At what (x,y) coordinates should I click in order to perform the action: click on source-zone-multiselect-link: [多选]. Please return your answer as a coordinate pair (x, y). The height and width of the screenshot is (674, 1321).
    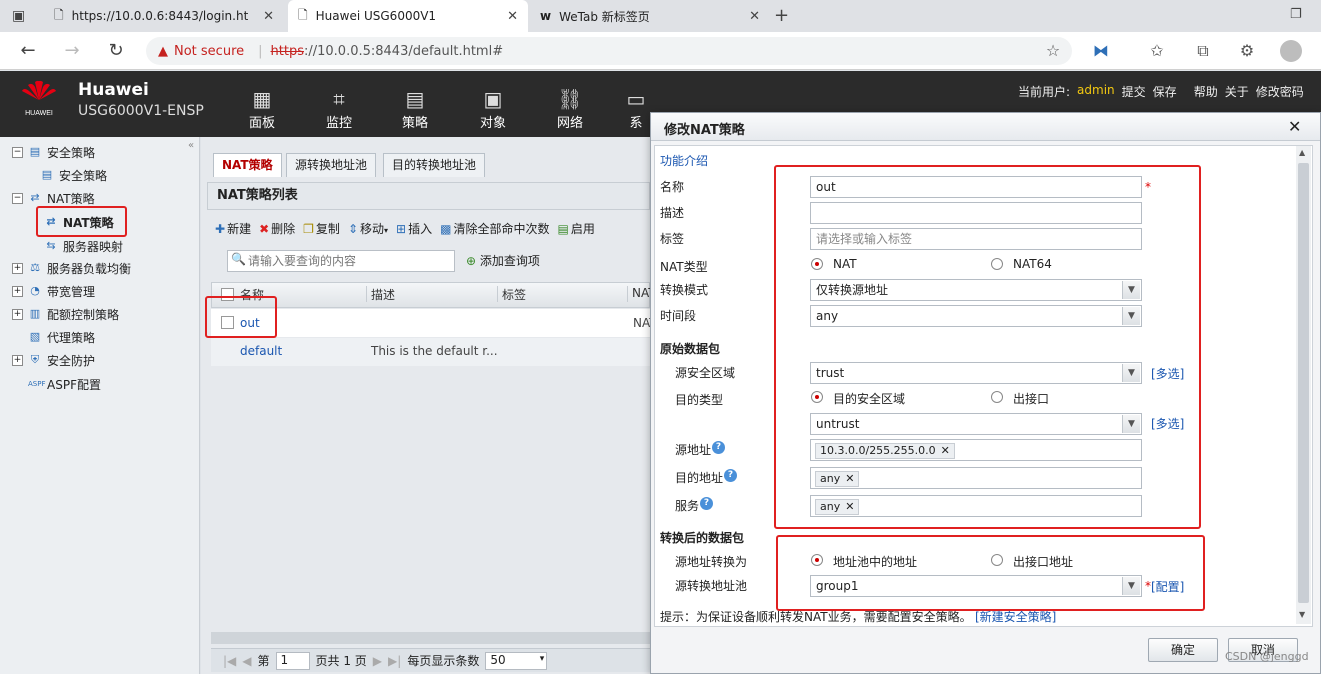
    Looking at the image, I should click on (1167, 373).